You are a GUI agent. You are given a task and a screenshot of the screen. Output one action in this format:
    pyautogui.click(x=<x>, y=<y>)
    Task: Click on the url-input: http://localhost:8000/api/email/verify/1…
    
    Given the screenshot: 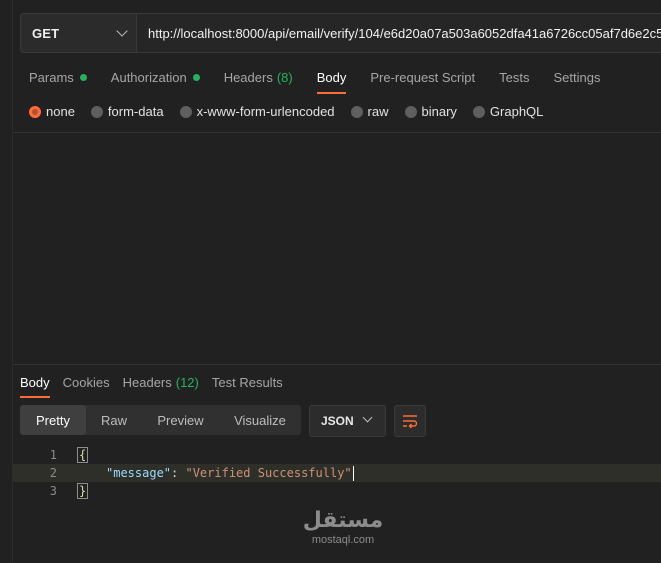 What is the action you would take?
    pyautogui.click(x=398, y=33)
    